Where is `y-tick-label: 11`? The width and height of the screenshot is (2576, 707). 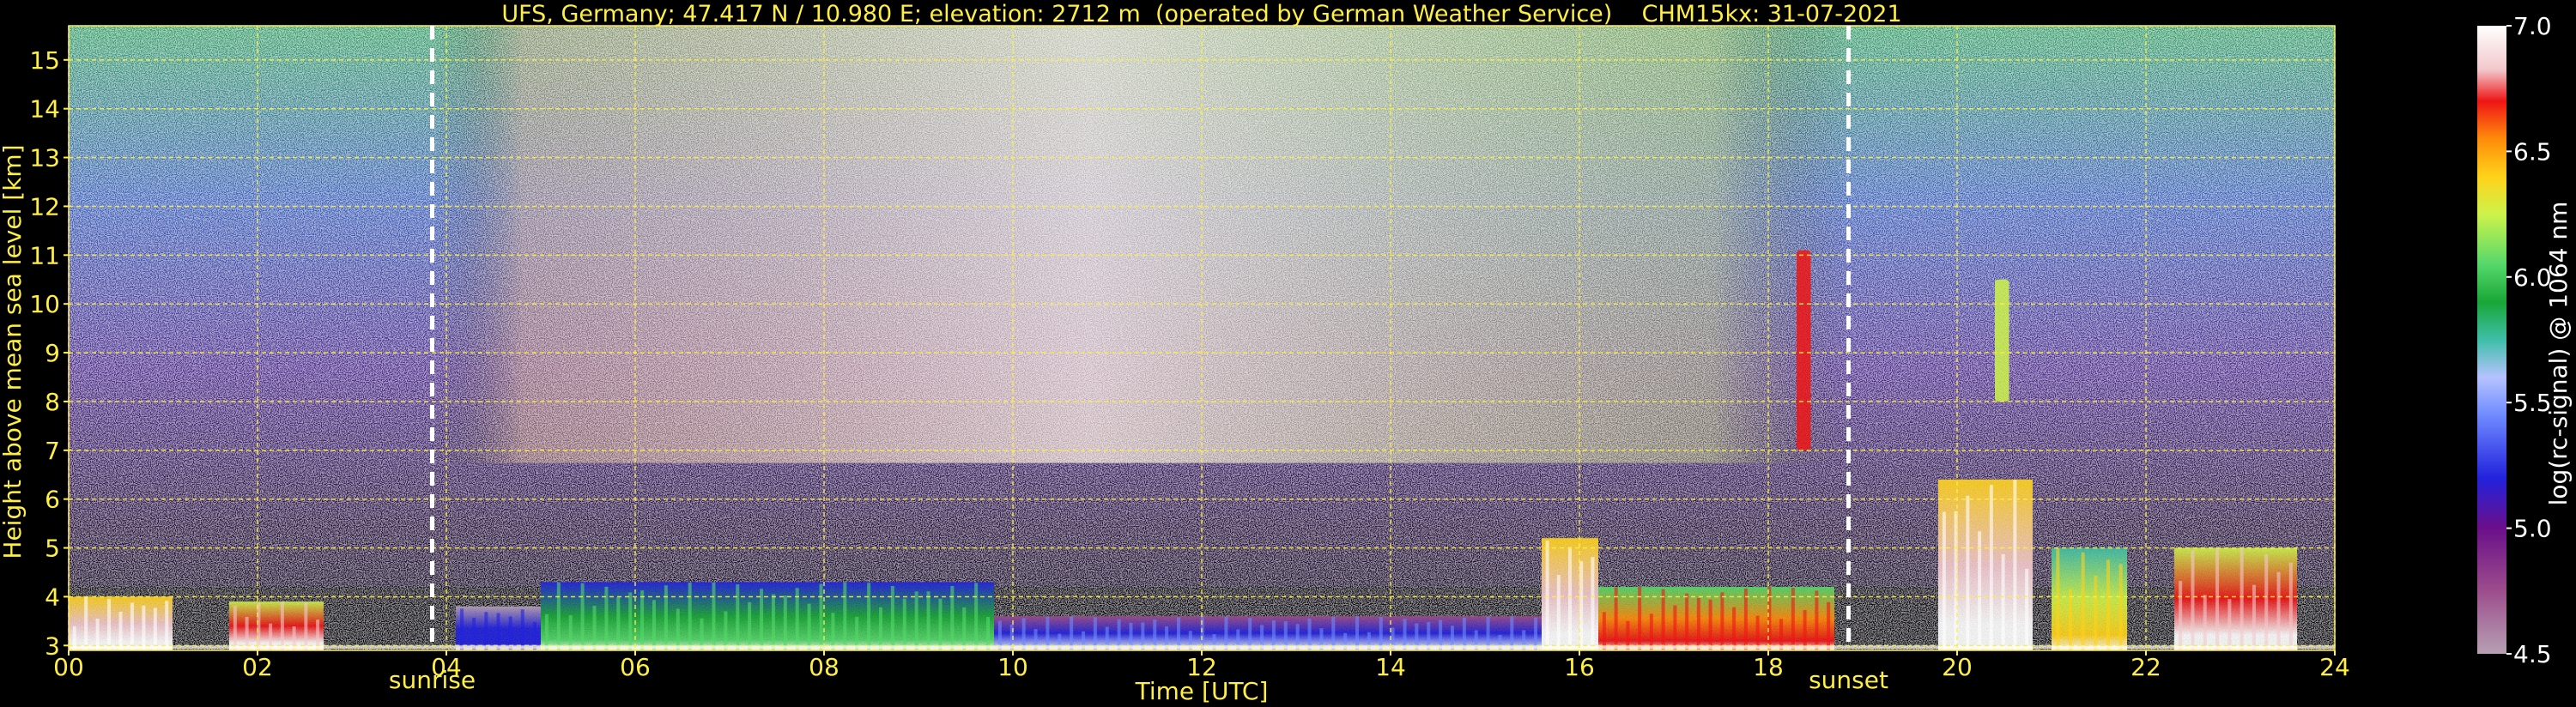
y-tick-label: 11 is located at coordinates (44, 255).